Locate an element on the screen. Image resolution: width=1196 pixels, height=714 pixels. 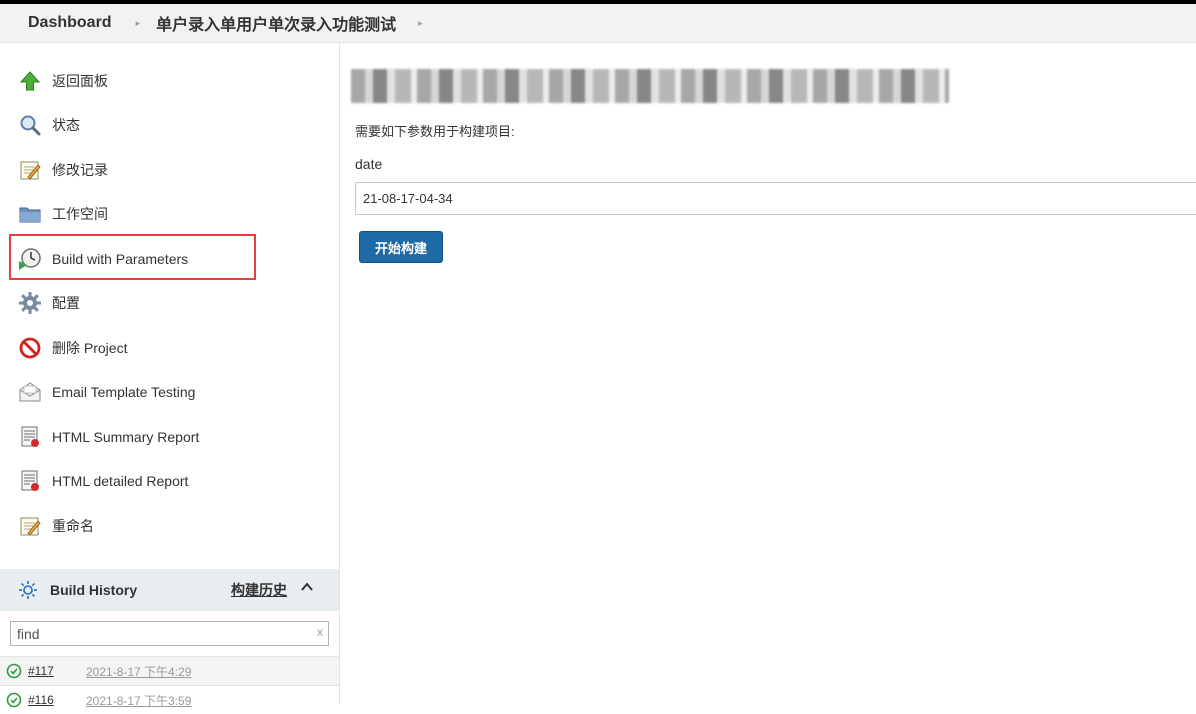
build-row: #117 2021-8-17 下午4:29 is located at coordinates (169, 670).